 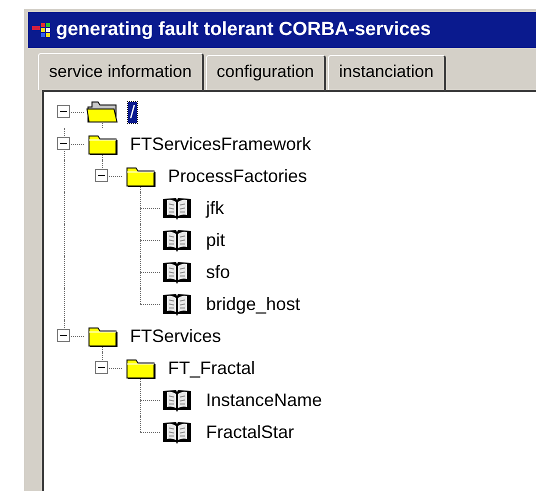 I want to click on tree-item: jfk, so click(x=215, y=208).